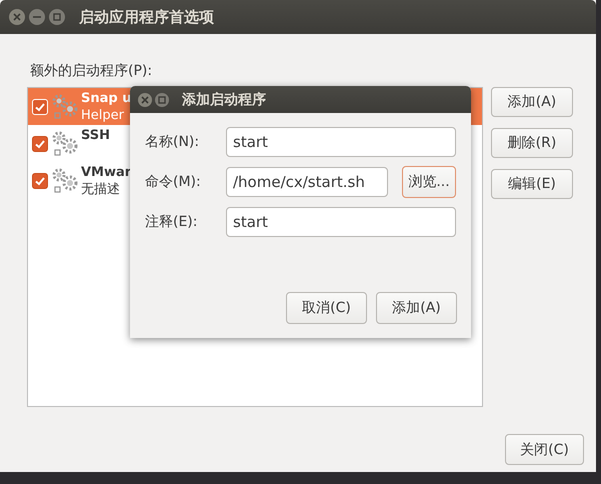 This screenshot has height=484, width=601. What do you see at coordinates (101, 189) in the screenshot?
I see `program-description: 无描述` at bounding box center [101, 189].